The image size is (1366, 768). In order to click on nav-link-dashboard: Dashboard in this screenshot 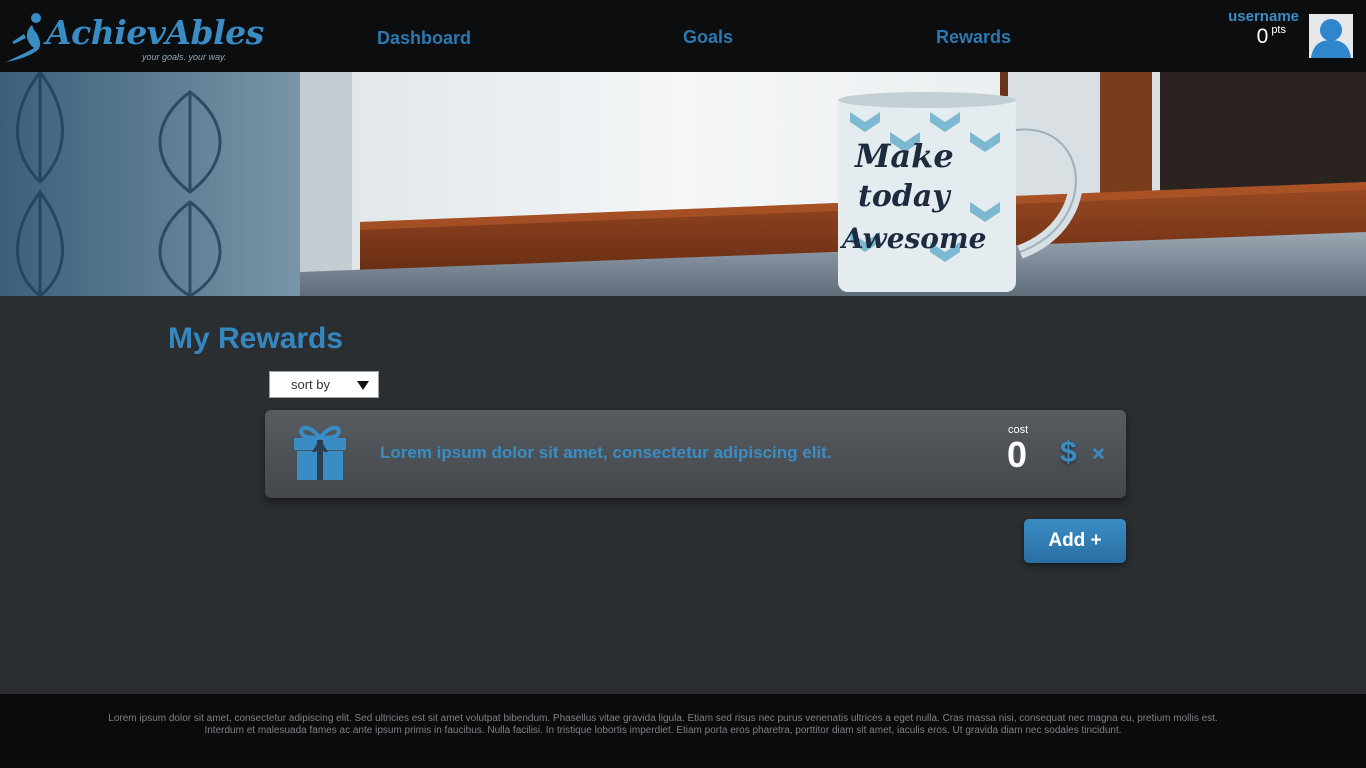, I will do `click(424, 38)`.